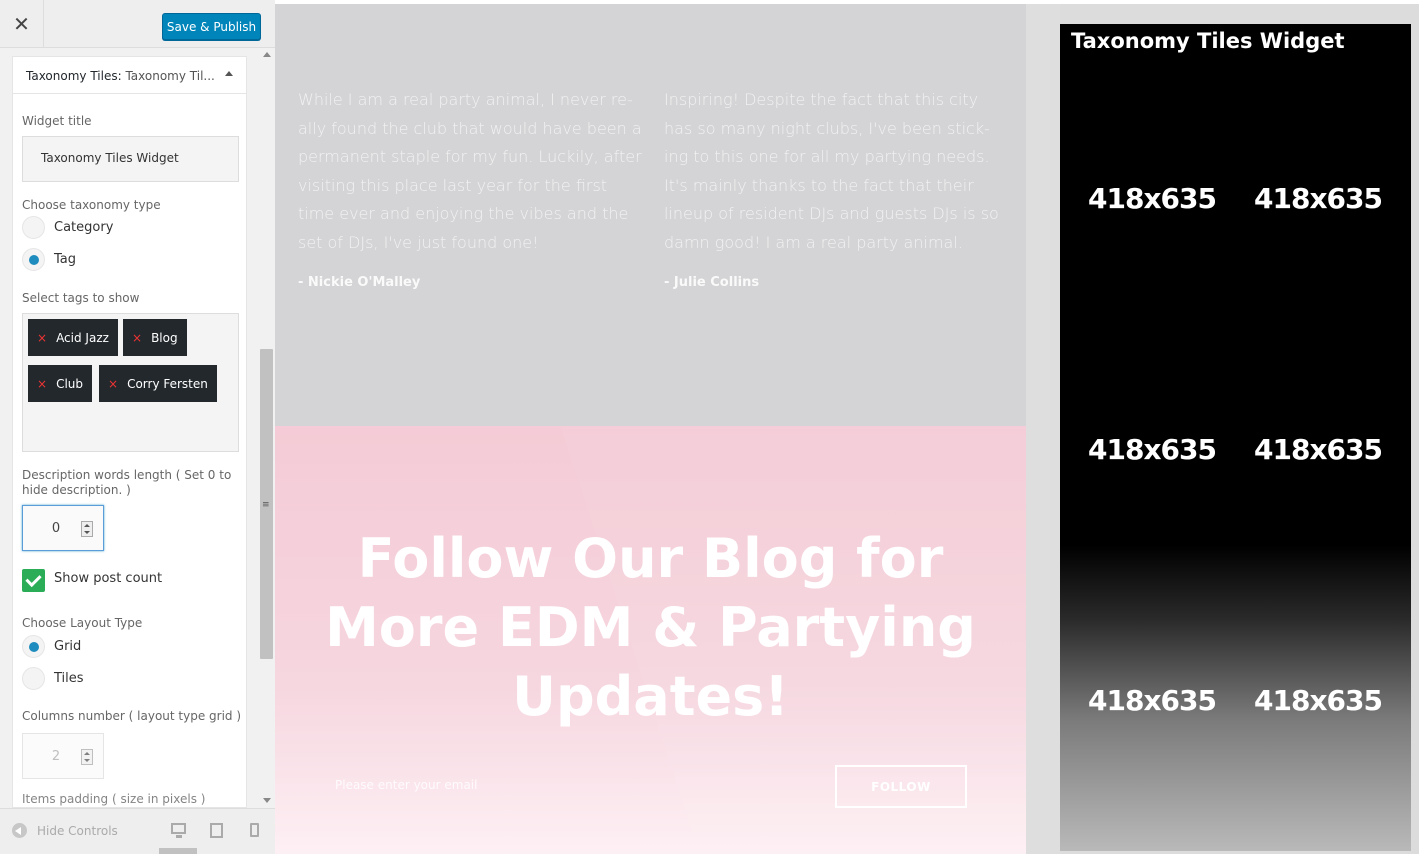 The image size is (1419, 854). Describe the element at coordinates (114, 799) in the screenshot. I see `items-padding-label: Items padding ( size in pixels )` at that location.